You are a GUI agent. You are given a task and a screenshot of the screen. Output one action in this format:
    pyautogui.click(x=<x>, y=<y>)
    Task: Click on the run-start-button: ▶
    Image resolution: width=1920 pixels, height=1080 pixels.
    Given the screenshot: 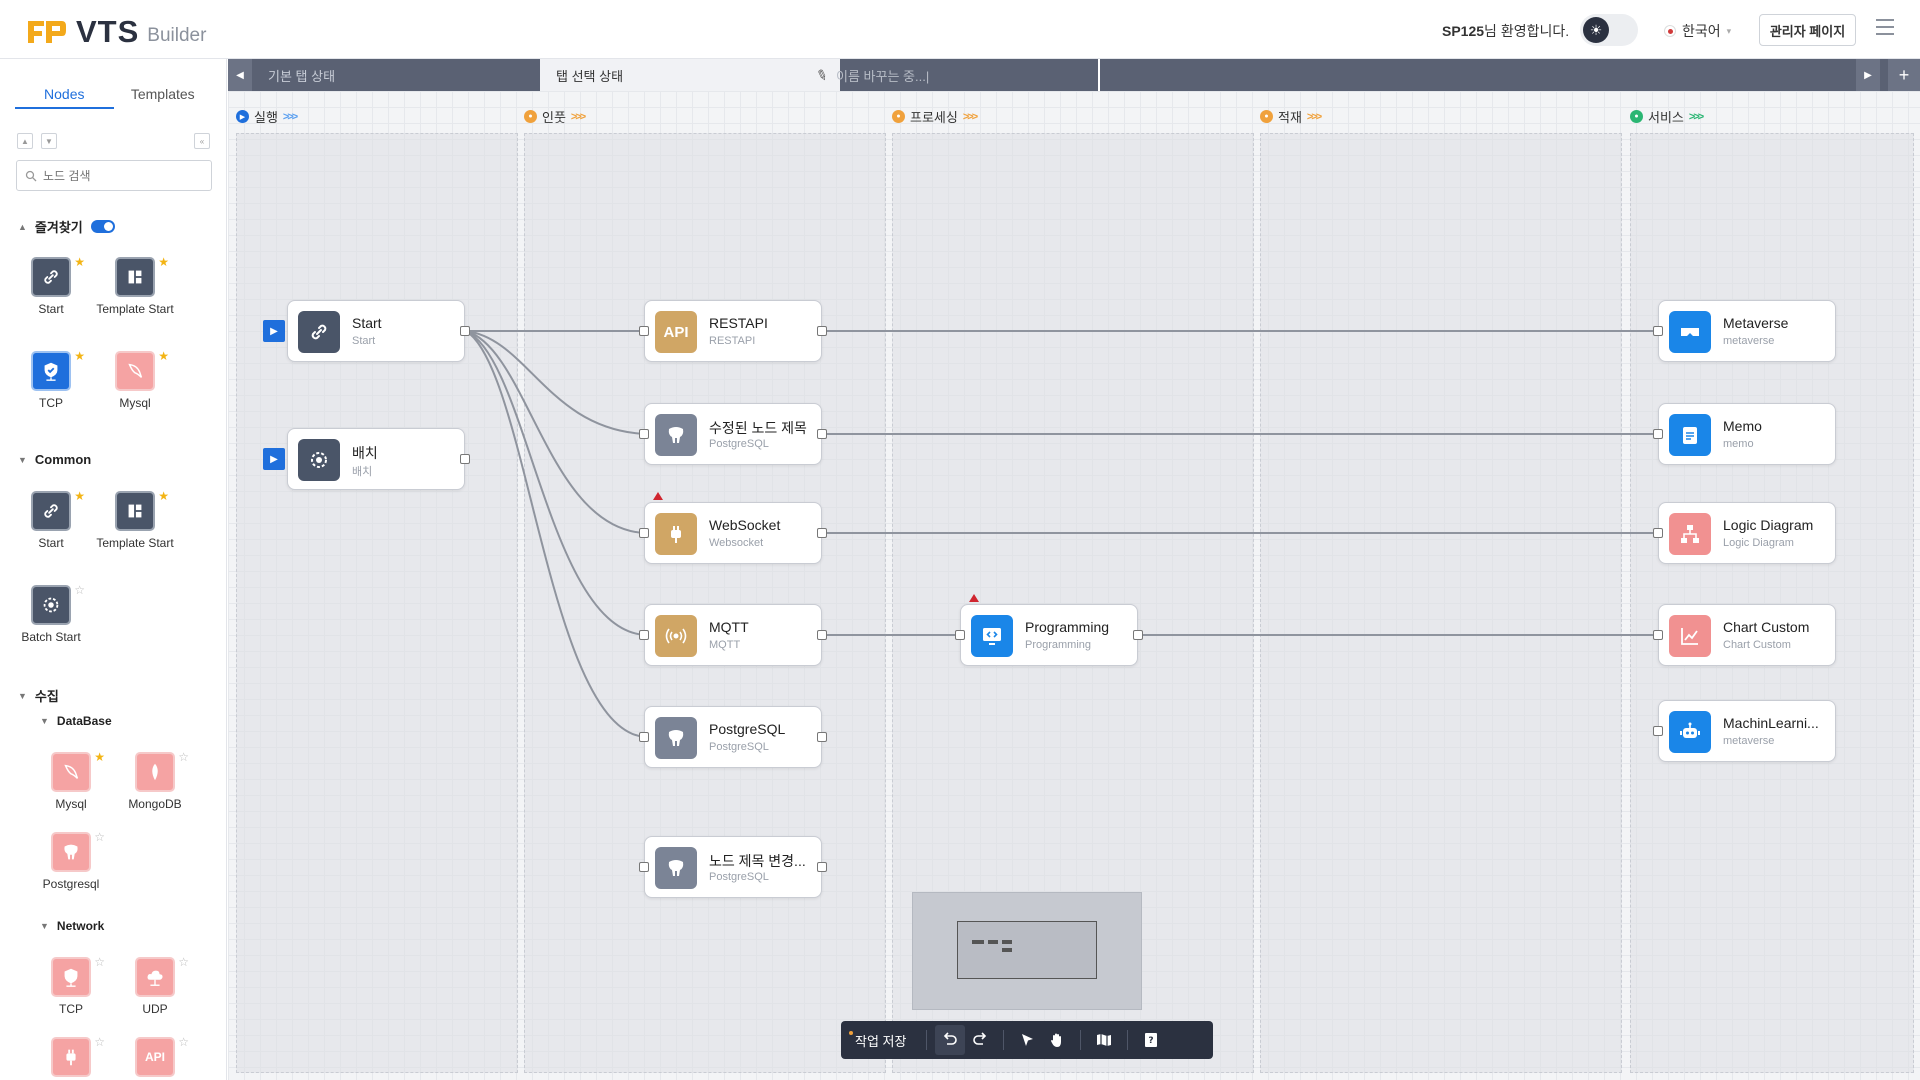 What is the action you would take?
    pyautogui.click(x=274, y=331)
    